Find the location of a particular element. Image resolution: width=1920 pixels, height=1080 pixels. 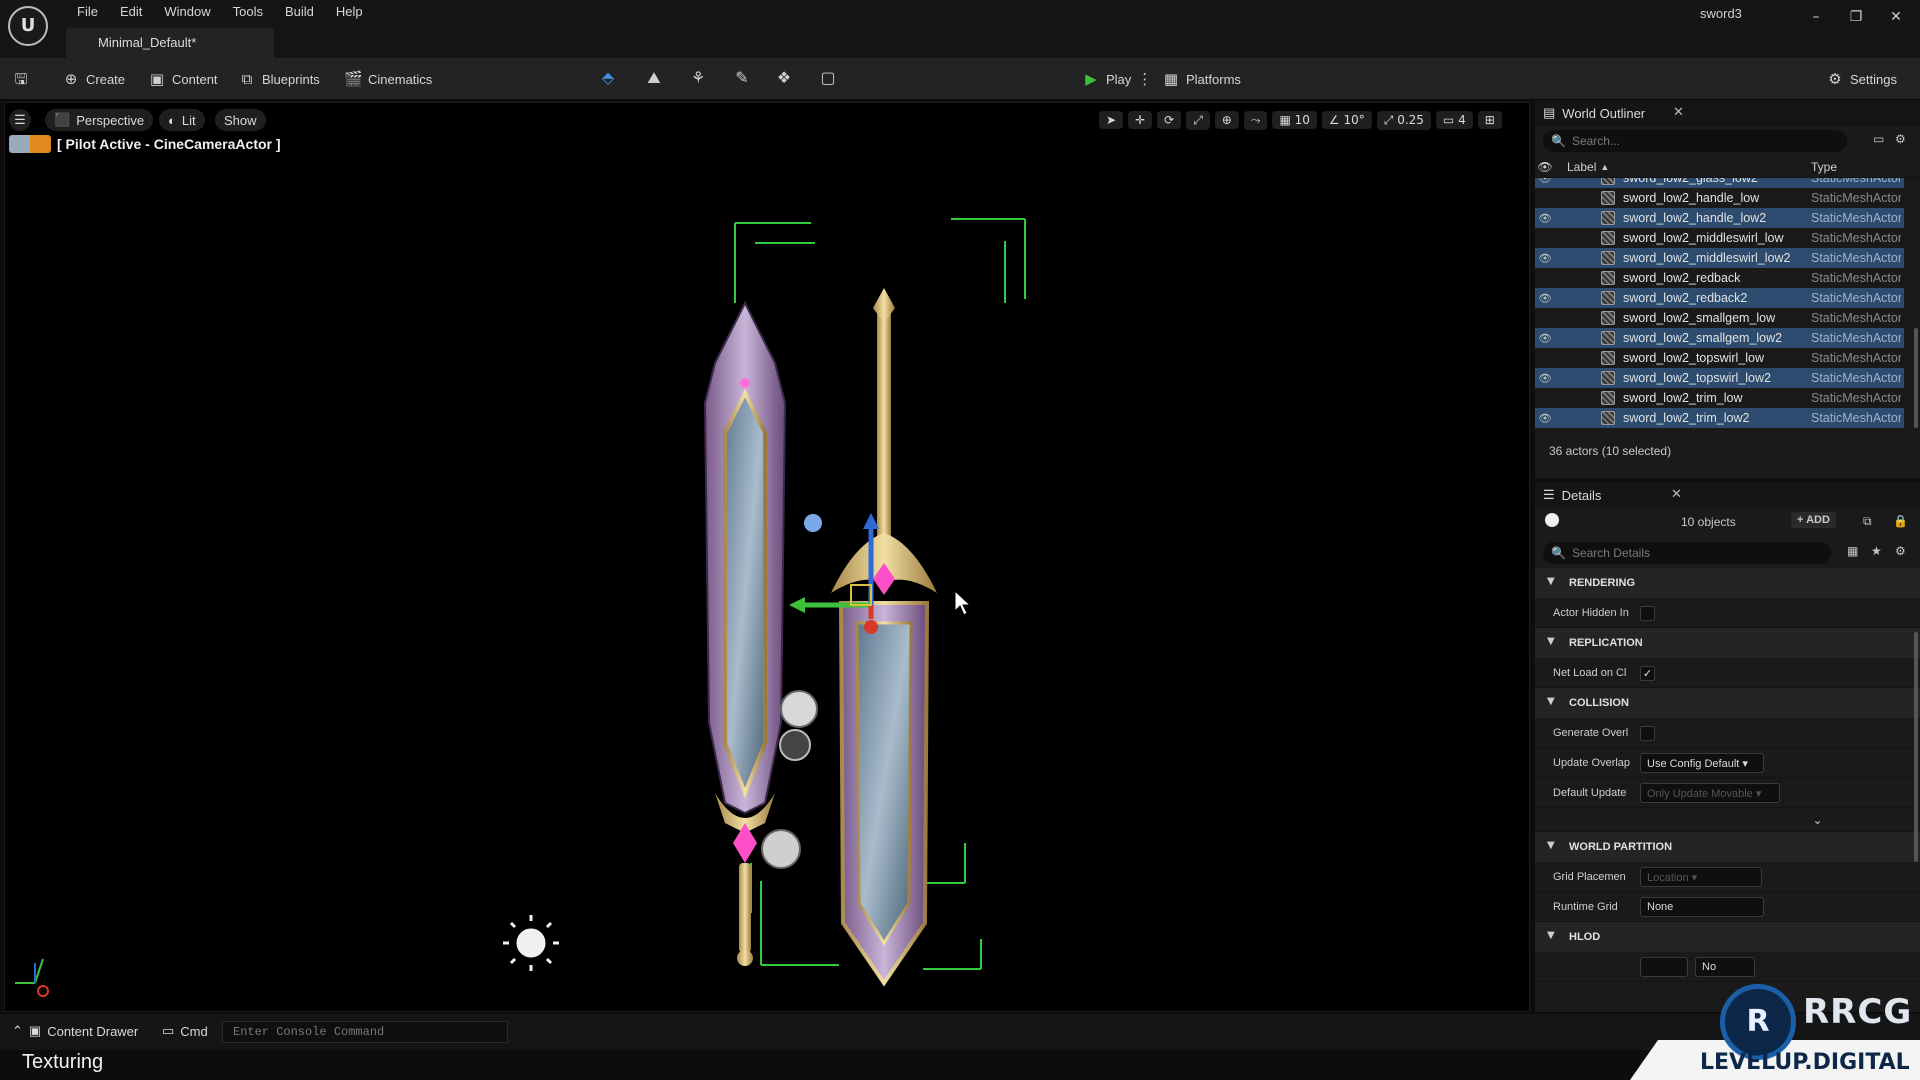

menu-file: File is located at coordinates (87, 12).